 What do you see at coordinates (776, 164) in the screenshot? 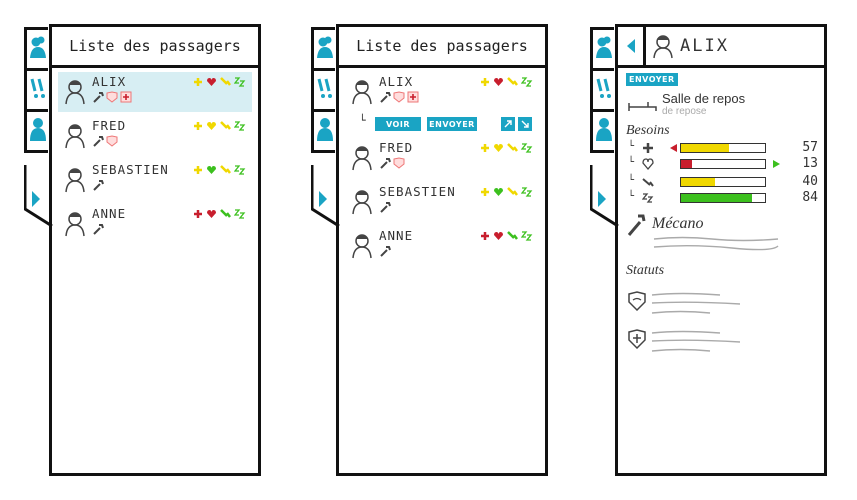
I see `alert-arrow-right-icon` at bounding box center [776, 164].